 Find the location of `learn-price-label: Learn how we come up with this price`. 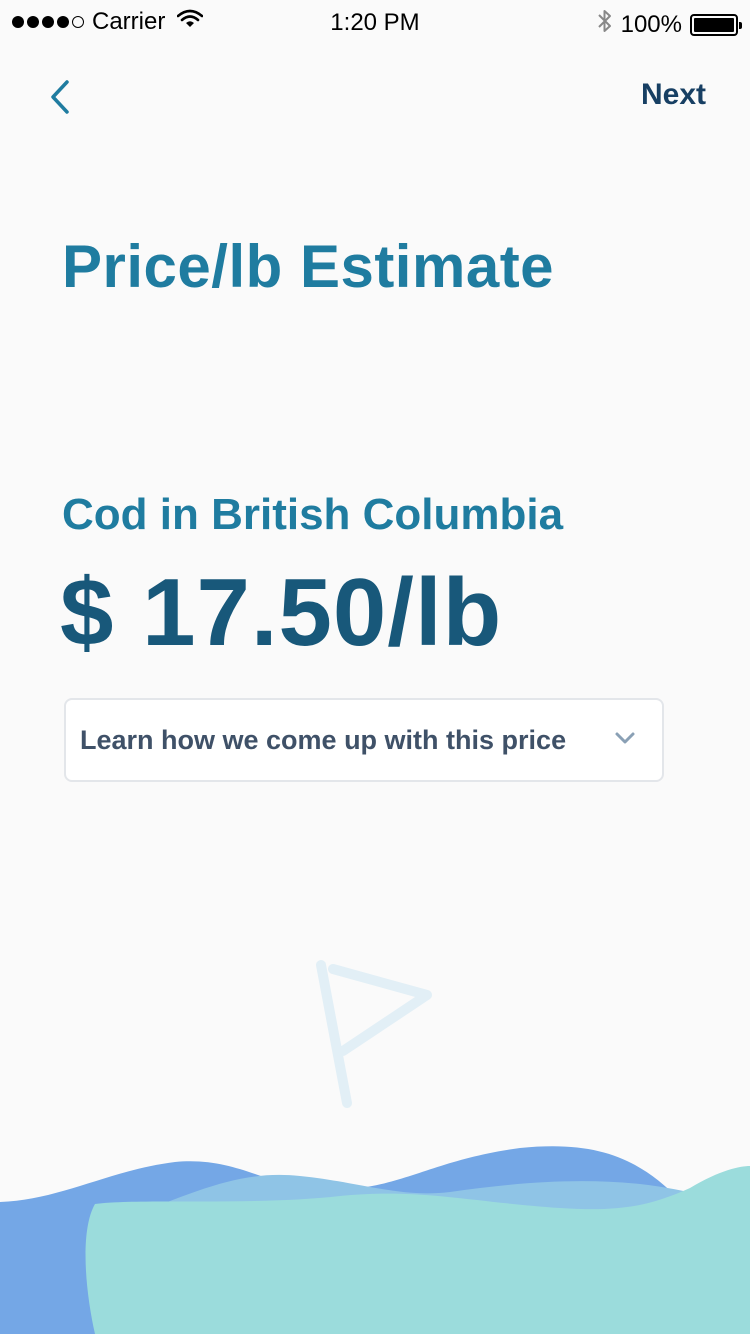

learn-price-label: Learn how we come up with this price is located at coordinates (323, 739).